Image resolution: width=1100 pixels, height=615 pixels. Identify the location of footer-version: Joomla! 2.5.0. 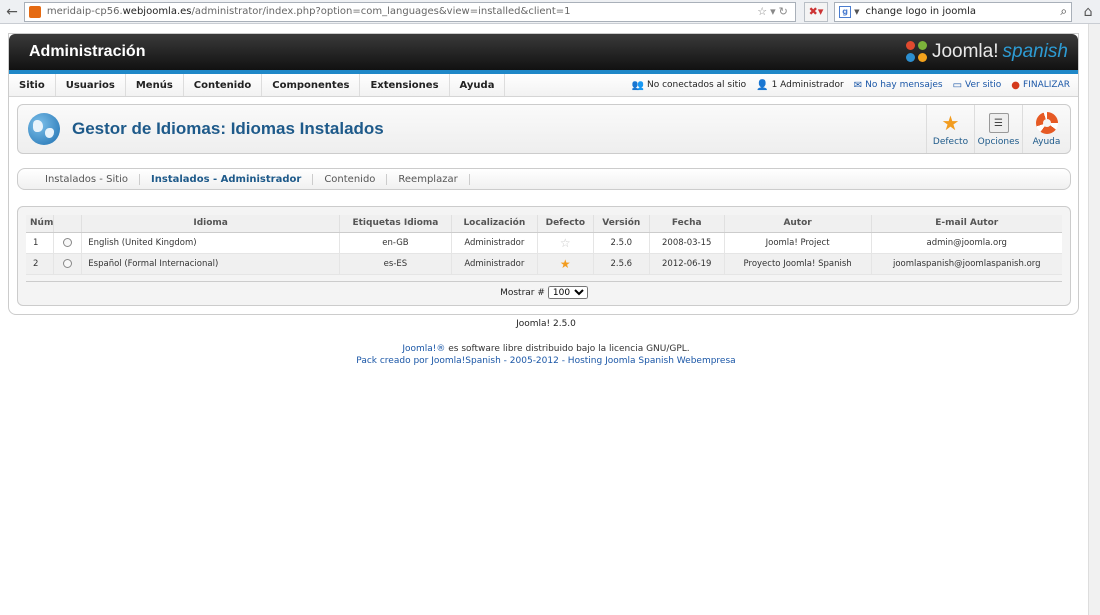
(546, 324).